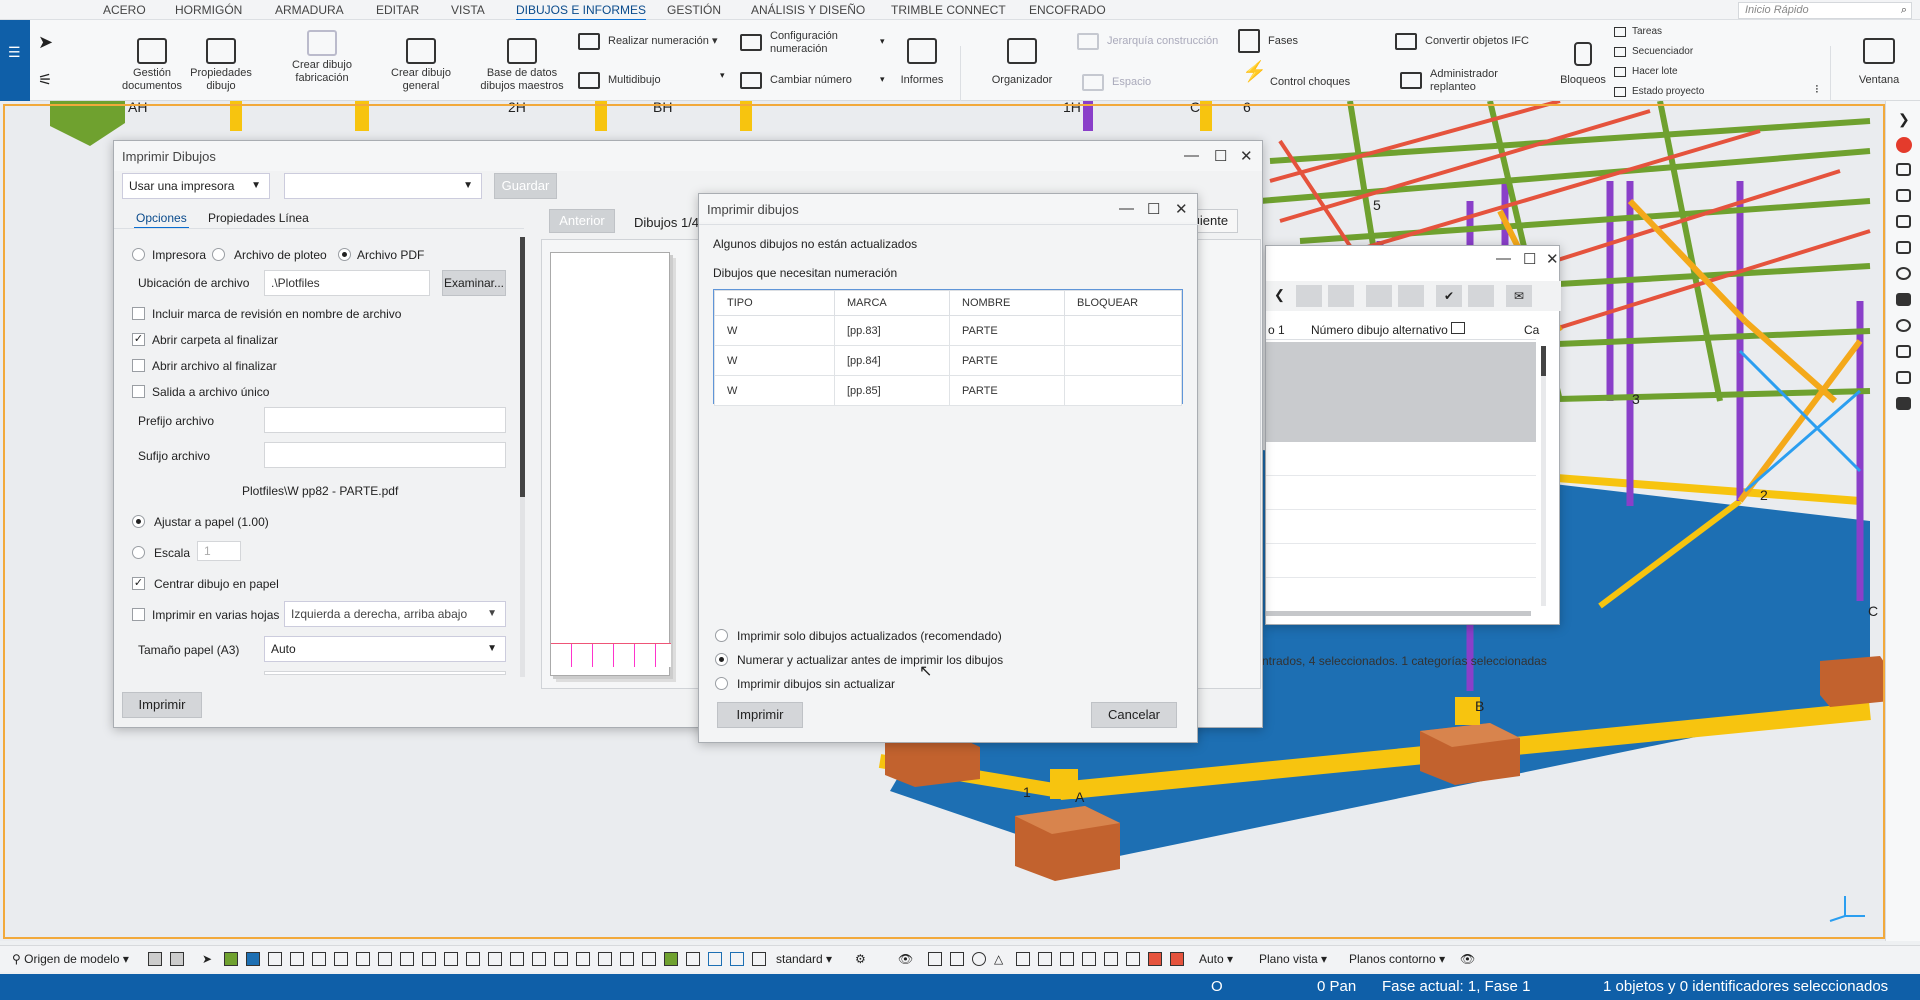 Image resolution: width=1920 pixels, height=1000 pixels. What do you see at coordinates (341, 959) in the screenshot?
I see `select-bolt-icon` at bounding box center [341, 959].